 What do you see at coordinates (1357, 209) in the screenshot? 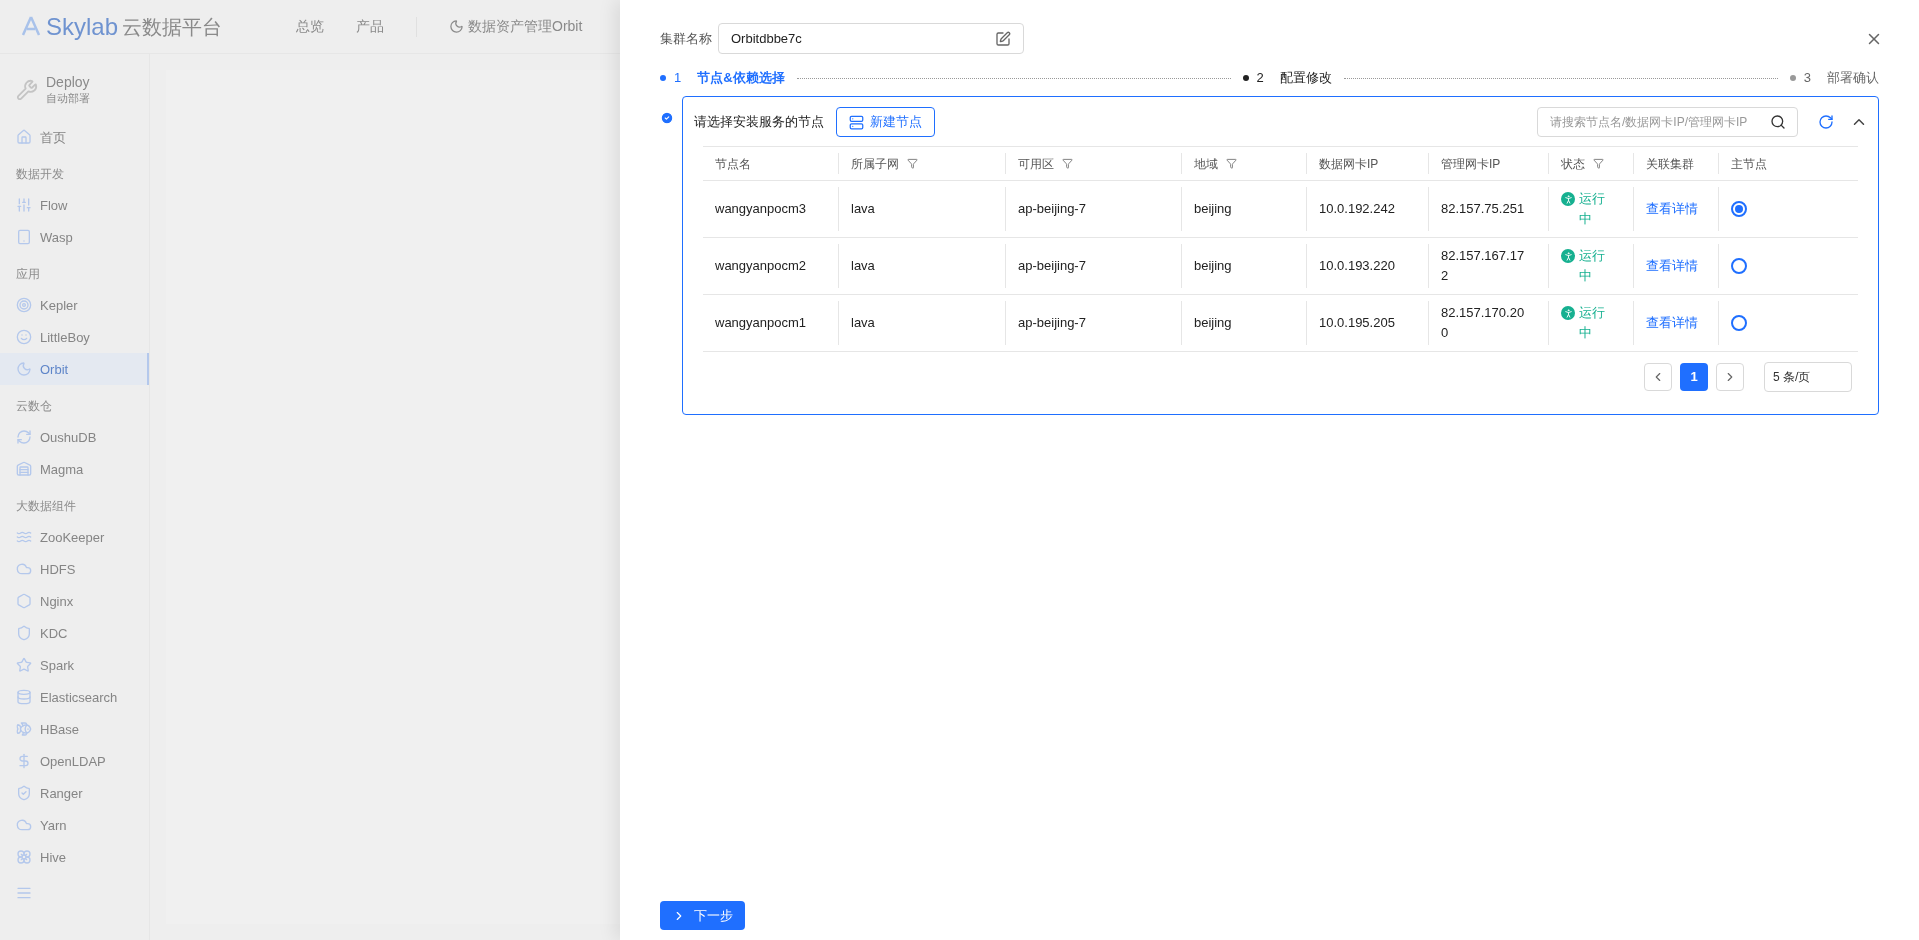
I see `table-cell-text: 10.0.192.242` at bounding box center [1357, 209].